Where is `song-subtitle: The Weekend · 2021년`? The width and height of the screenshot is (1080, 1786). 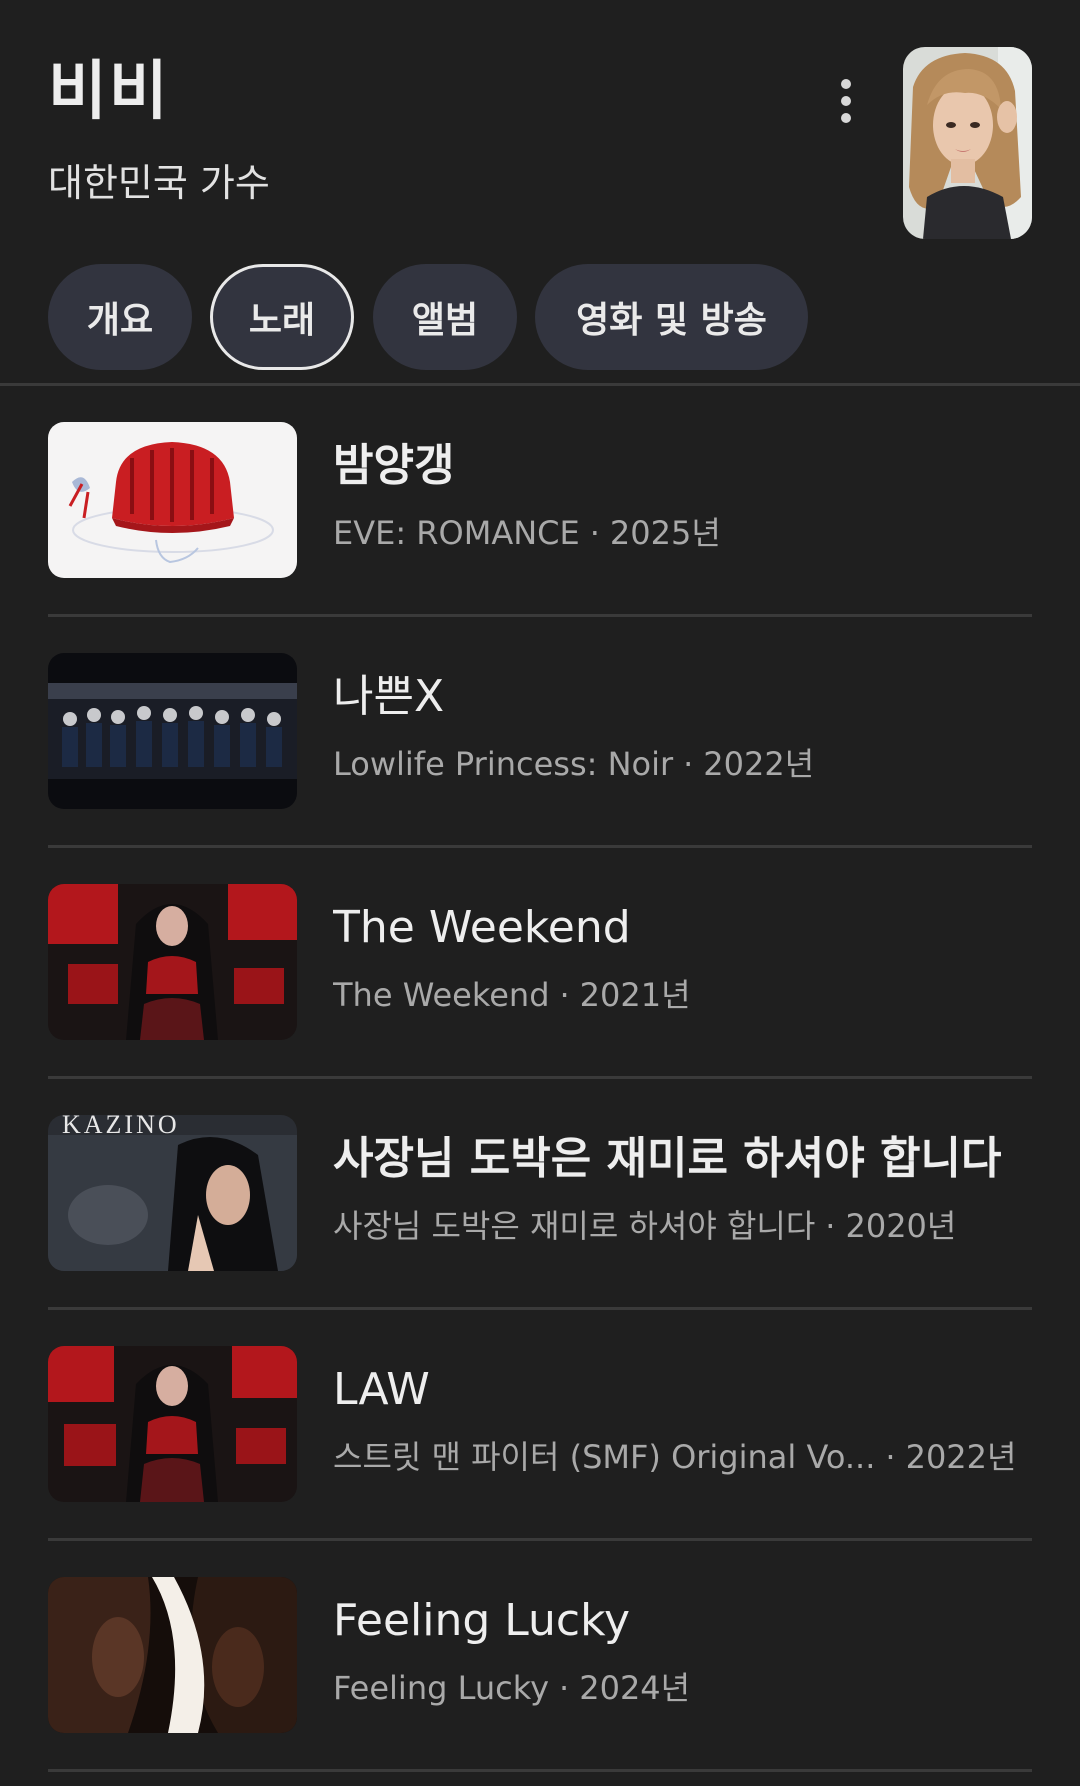 song-subtitle: The Weekend · 2021년 is located at coordinates (512, 995).